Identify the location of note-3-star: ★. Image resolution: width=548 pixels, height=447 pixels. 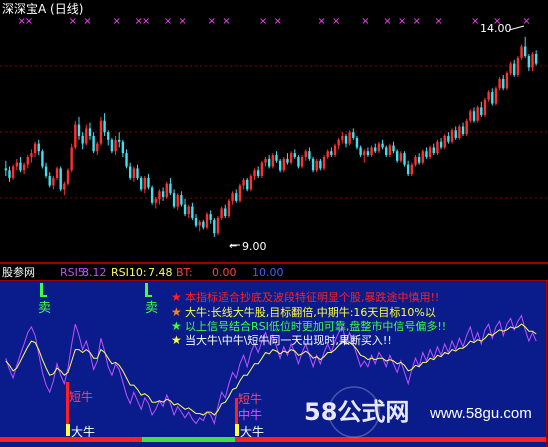
(176, 326).